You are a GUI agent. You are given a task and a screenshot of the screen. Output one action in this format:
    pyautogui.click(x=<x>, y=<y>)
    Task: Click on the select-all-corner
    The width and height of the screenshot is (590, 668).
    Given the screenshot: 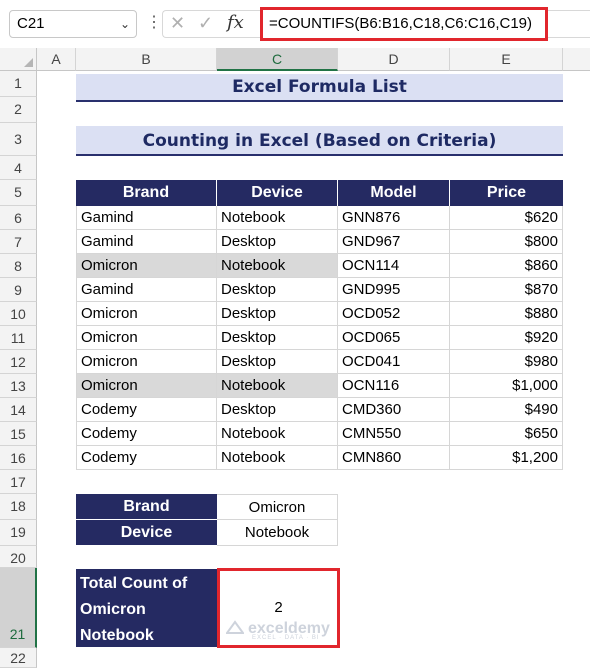 What is the action you would take?
    pyautogui.click(x=18, y=59)
    